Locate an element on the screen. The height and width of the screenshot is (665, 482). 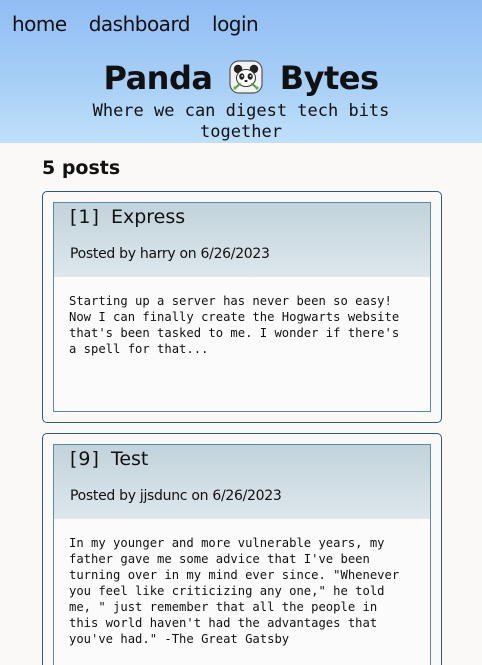
post-author: jjsdunc is located at coordinates (163, 496).